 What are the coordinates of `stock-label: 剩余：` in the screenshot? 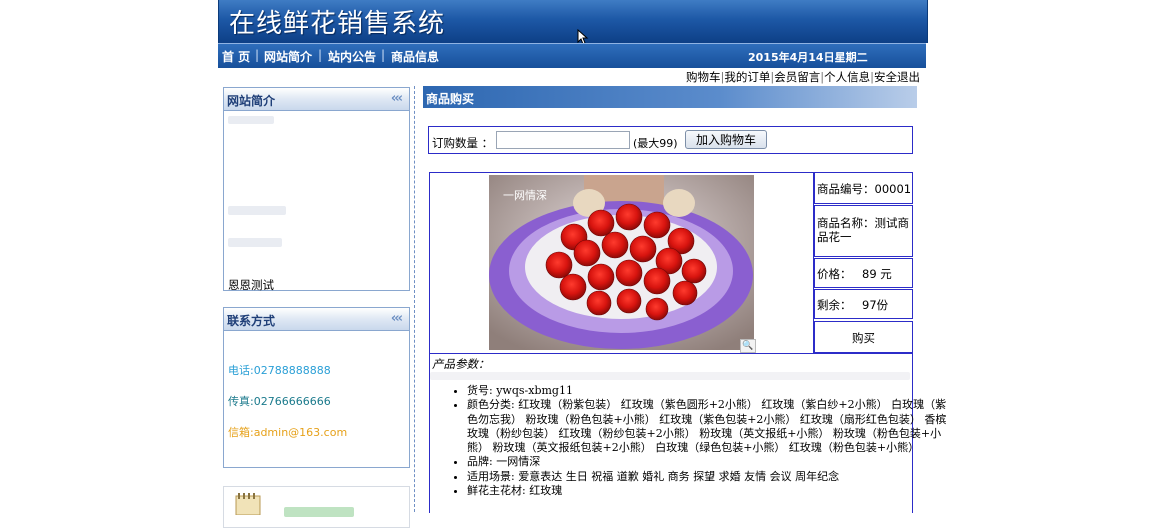 It's located at (834, 305).